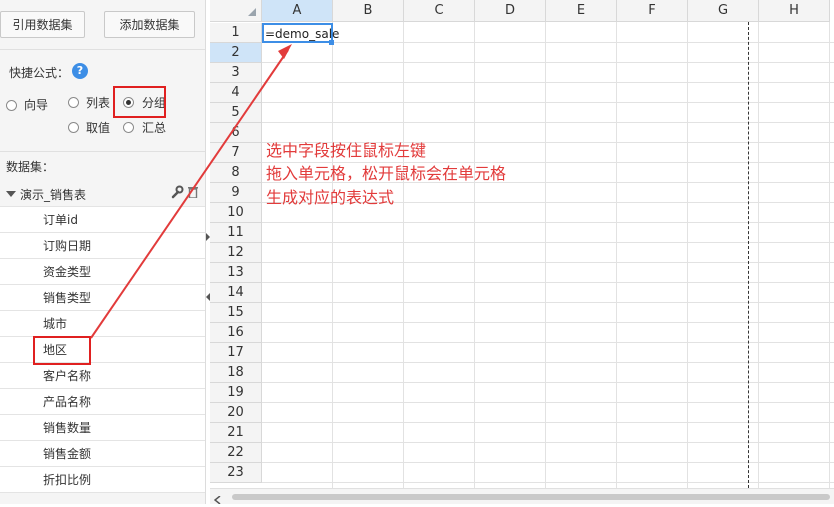 The image size is (834, 507). I want to click on scroll-thumb, so click(531, 497).